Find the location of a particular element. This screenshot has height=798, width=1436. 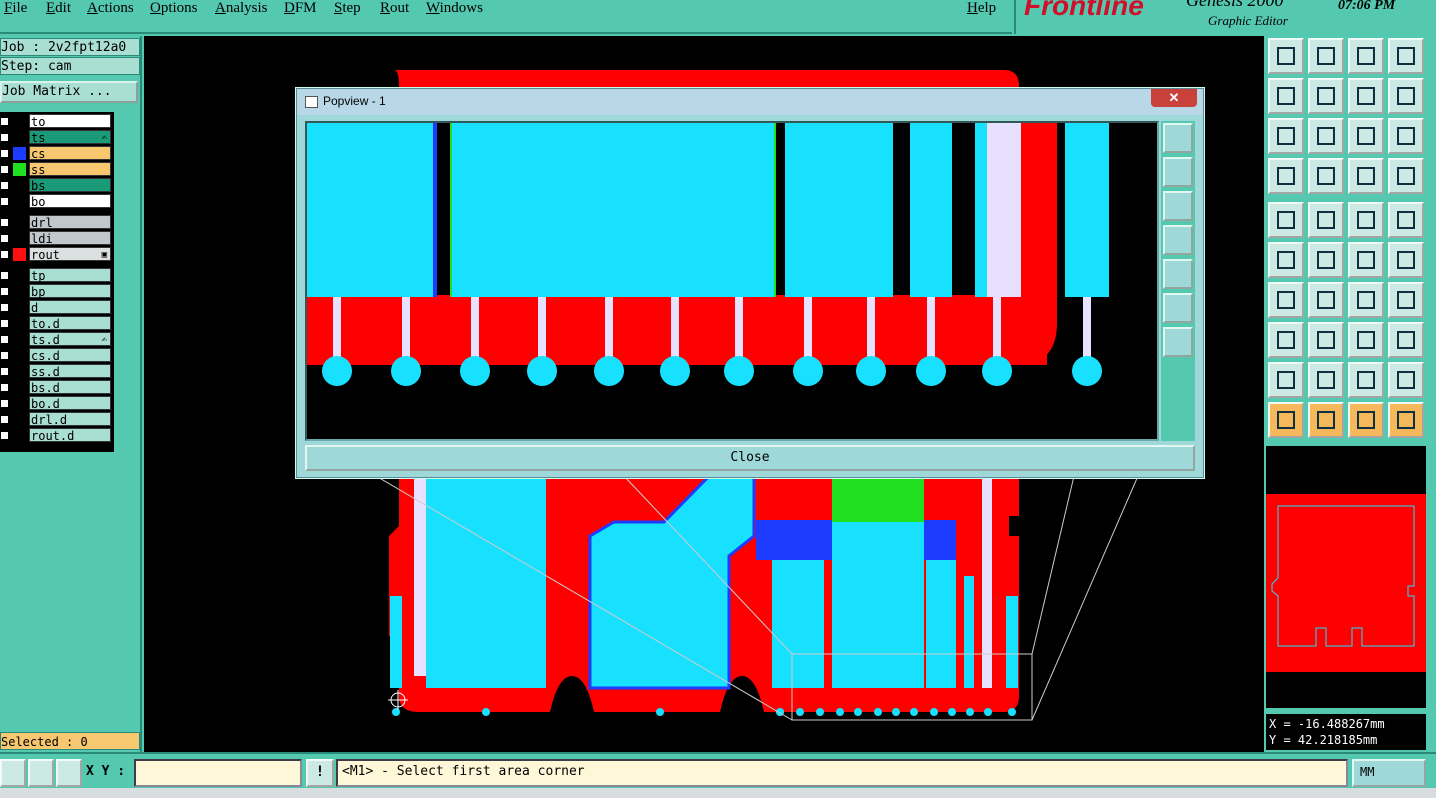

layer-row-drl-d: drl.d is located at coordinates (56, 419).